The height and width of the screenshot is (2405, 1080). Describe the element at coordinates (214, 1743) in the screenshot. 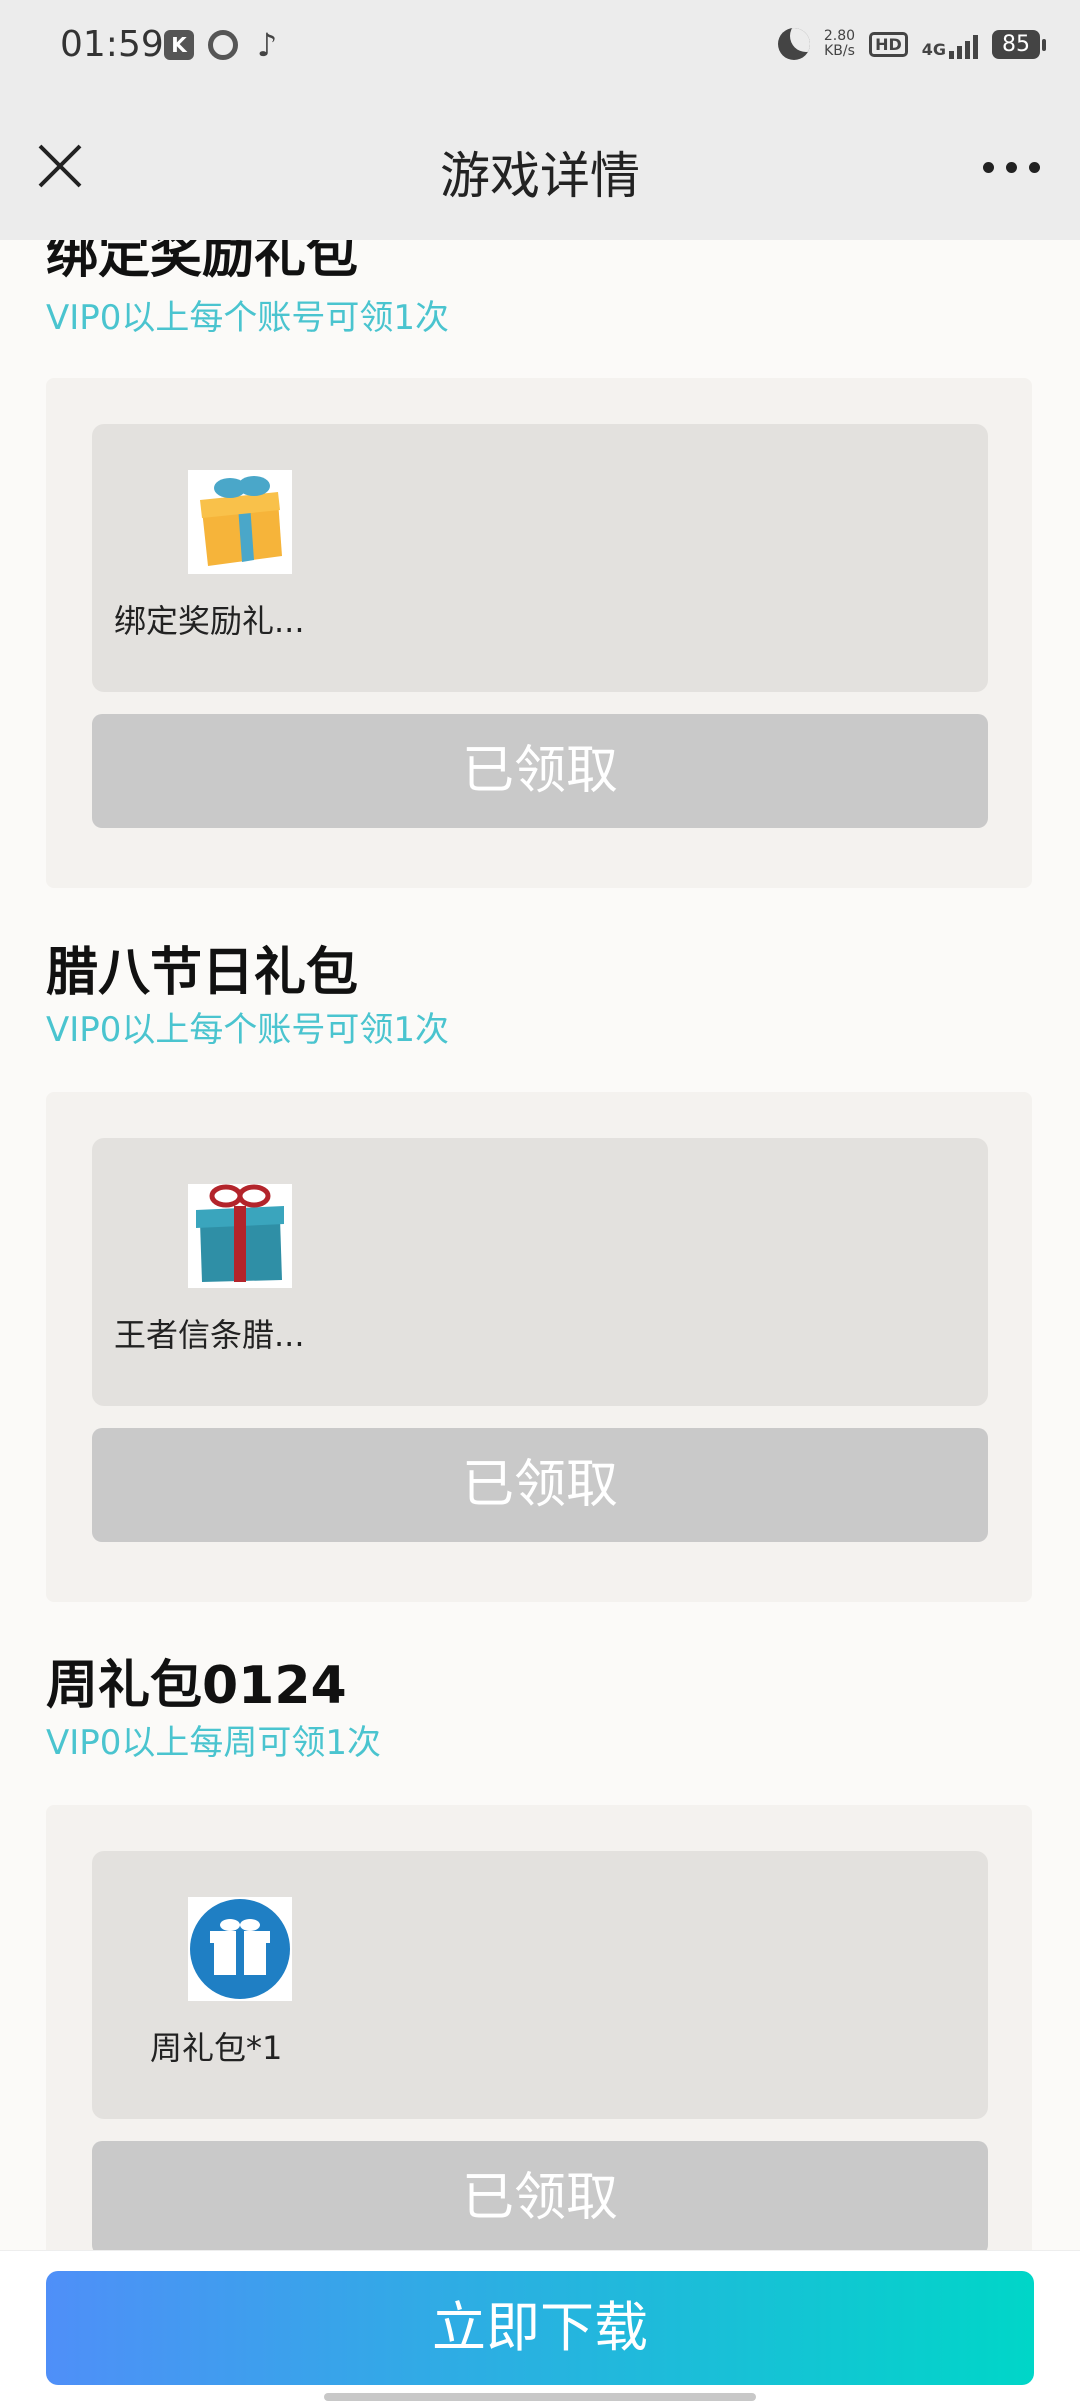

I see `section-subtitle: VIP0以上每周可领1次` at that location.